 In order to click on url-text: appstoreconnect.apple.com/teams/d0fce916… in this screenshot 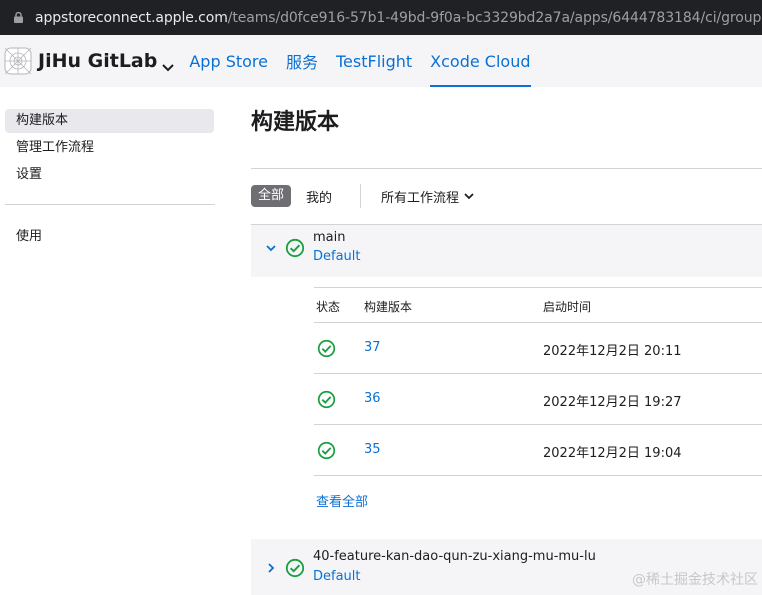, I will do `click(398, 18)`.